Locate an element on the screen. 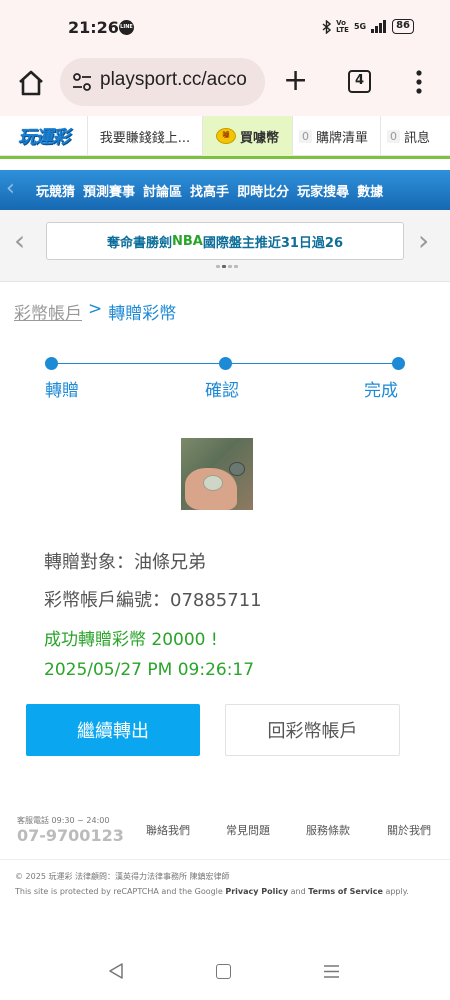 This screenshot has width=450, height=1000. cart-count-badge: 0 is located at coordinates (305, 136).